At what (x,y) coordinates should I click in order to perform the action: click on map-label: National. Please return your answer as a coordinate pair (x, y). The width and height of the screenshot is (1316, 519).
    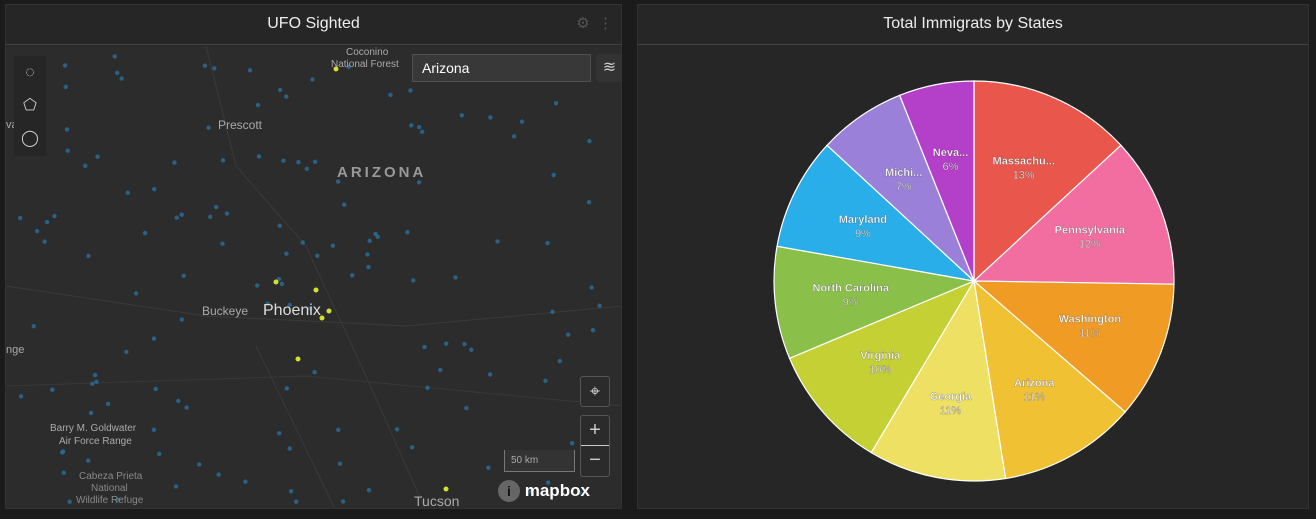
    Looking at the image, I should click on (109, 488).